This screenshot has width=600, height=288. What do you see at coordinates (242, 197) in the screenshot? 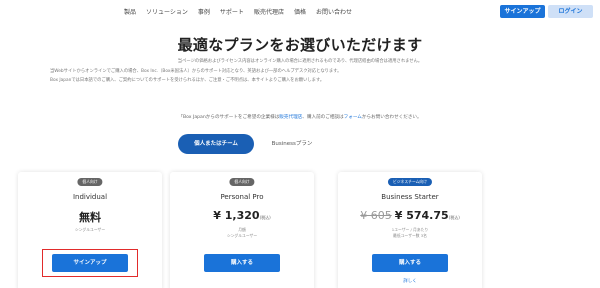
I see `plan-name: Personal Pro` at bounding box center [242, 197].